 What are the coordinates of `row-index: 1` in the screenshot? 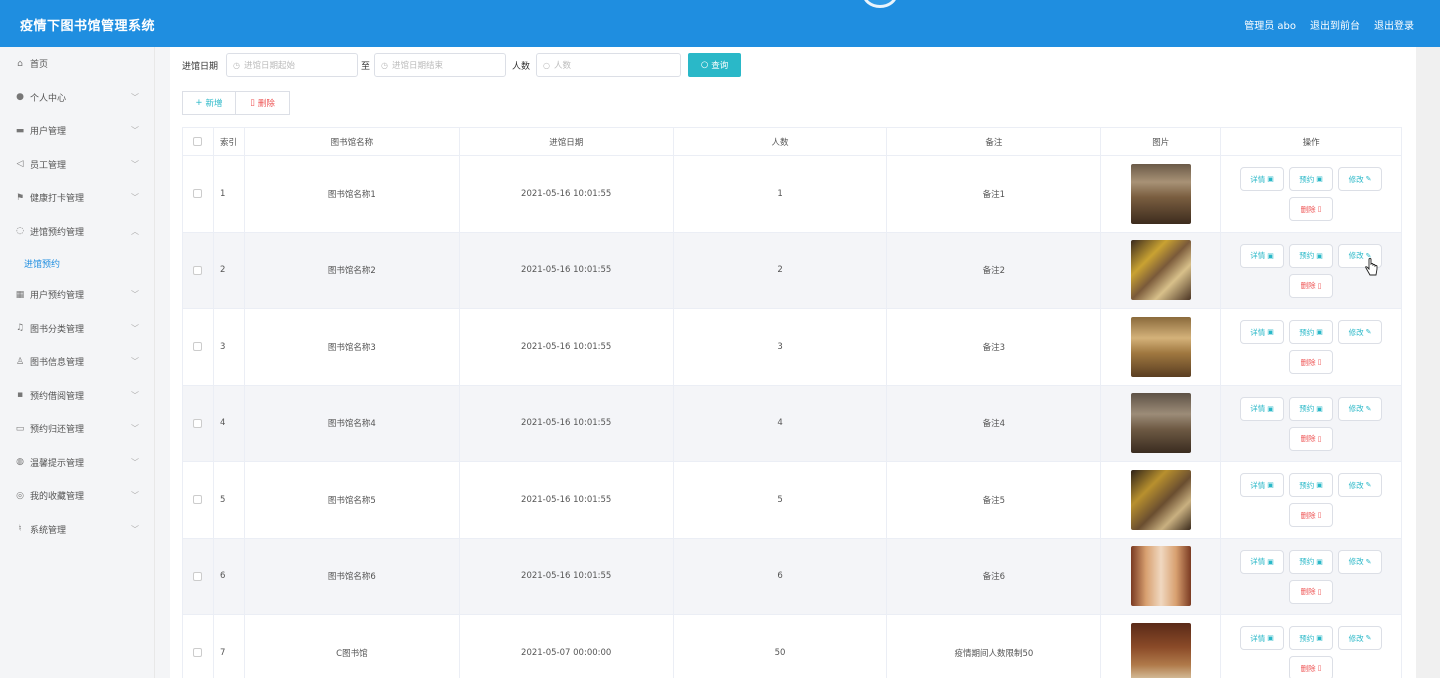 It's located at (229, 194).